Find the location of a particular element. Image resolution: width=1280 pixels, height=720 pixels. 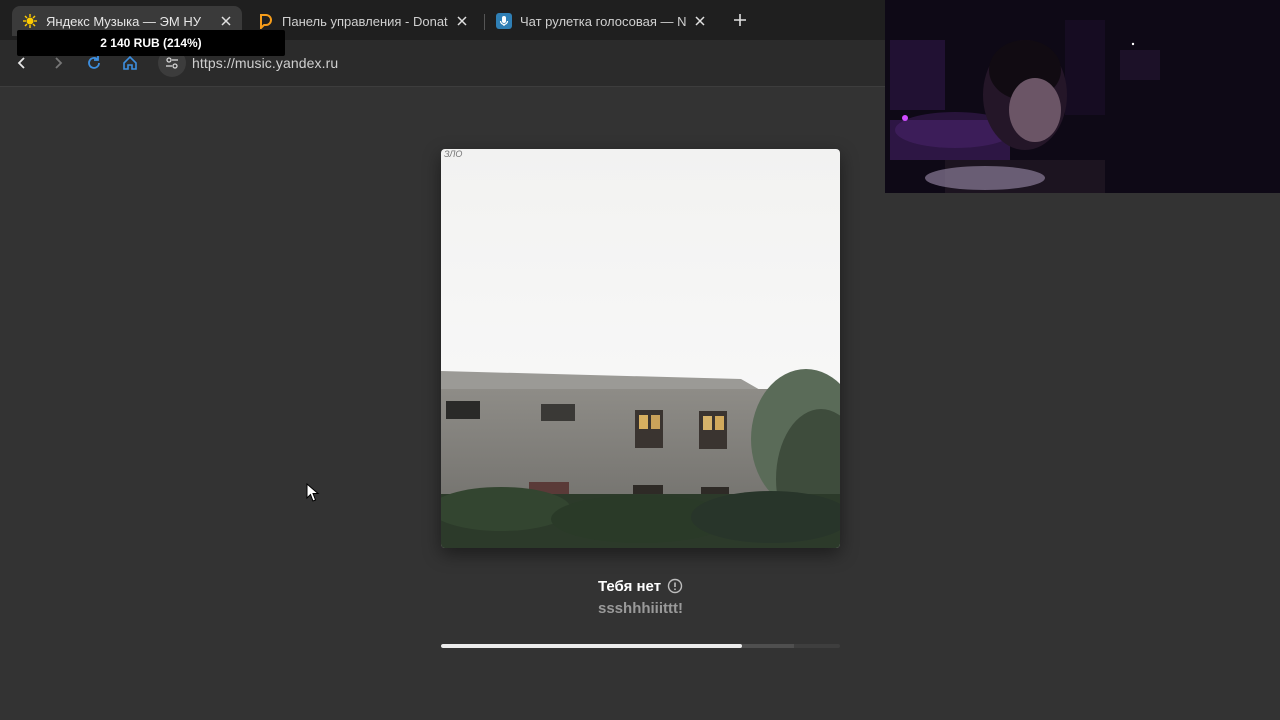

tab-voice-chat: Чат рулетка голосовая — Nek is located at coordinates (601, 21).